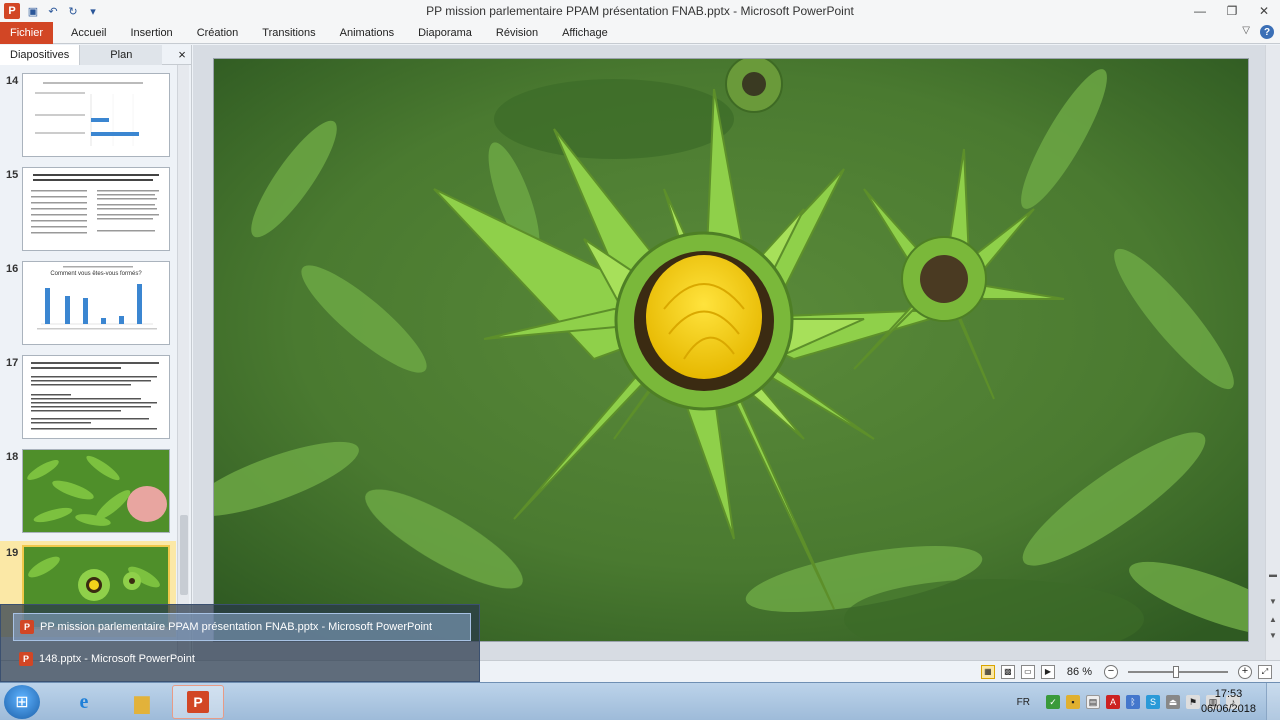  I want to click on tab-animations: Animations, so click(367, 33).